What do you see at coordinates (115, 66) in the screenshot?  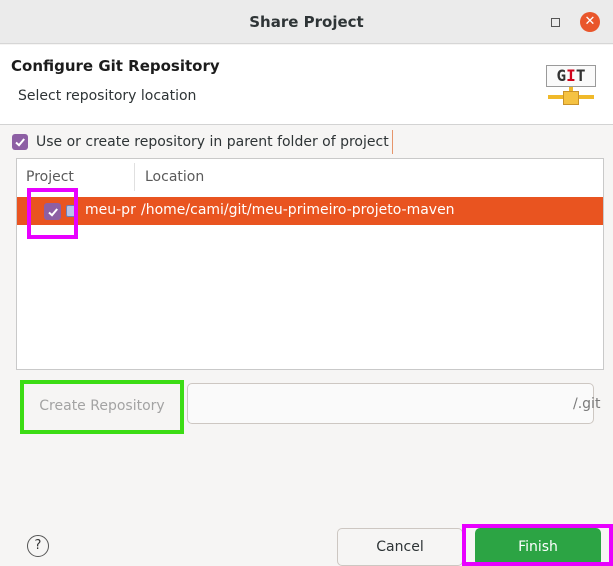 I see `page-title: Configure Git Repository` at bounding box center [115, 66].